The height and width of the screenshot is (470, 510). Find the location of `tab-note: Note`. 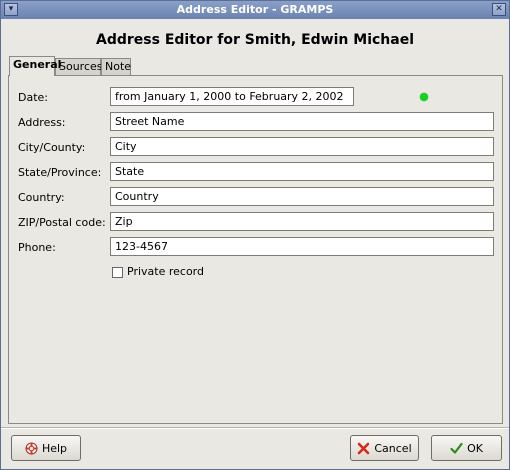

tab-note: Note is located at coordinates (116, 66).